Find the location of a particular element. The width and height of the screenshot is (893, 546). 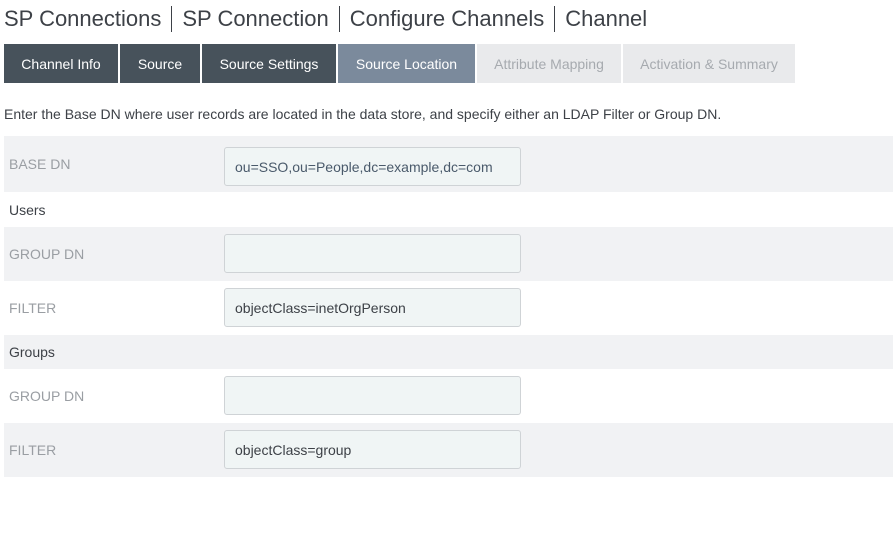

groups-group-dn-row: GROUP DN is located at coordinates (448, 396).